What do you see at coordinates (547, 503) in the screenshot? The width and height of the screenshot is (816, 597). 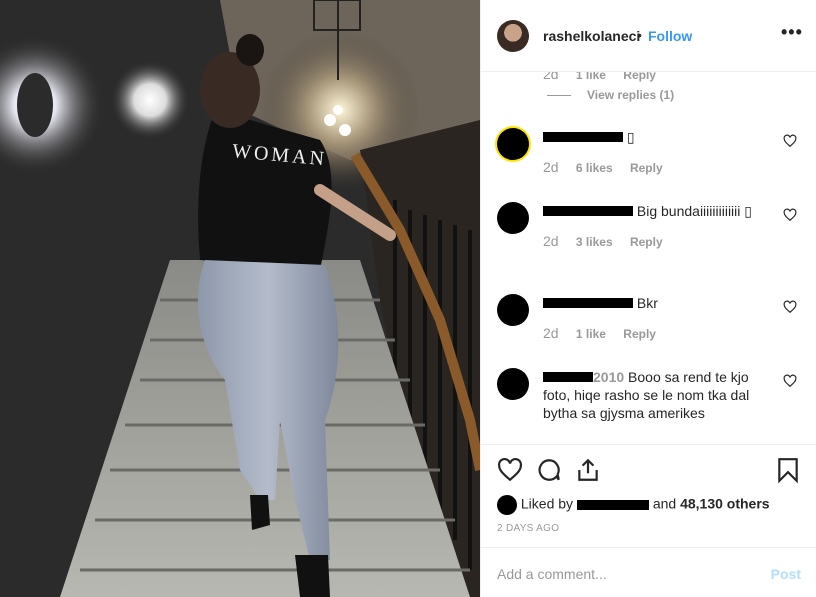 I see `liked-by-prefix: Liked by` at bounding box center [547, 503].